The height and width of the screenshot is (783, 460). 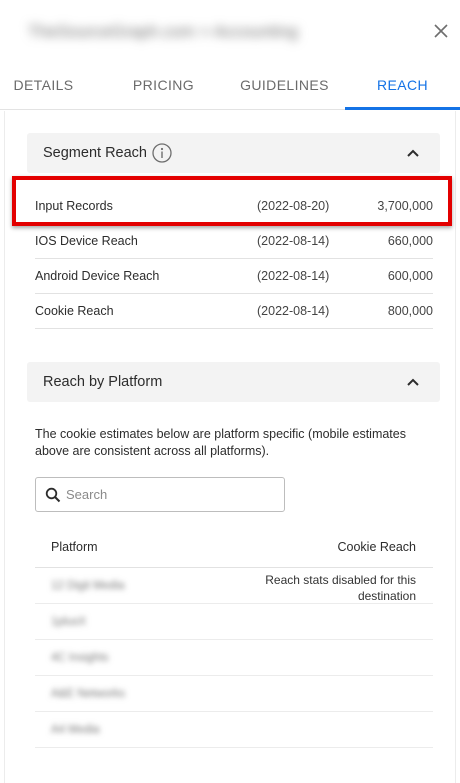 I want to click on tab-details: DETAILS, so click(x=50, y=88).